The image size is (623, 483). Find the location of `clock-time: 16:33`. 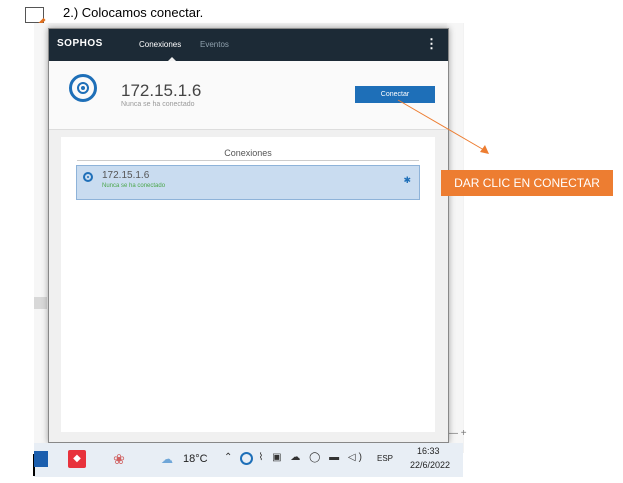

clock-time: 16:33 is located at coordinates (428, 451).